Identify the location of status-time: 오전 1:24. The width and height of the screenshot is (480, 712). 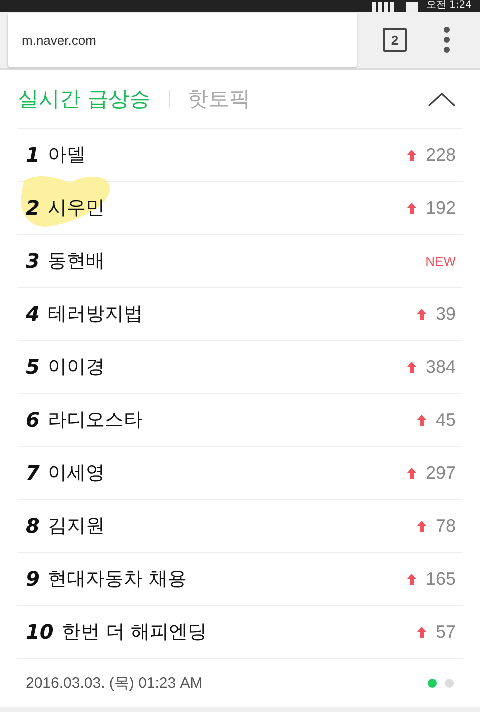
(449, 6).